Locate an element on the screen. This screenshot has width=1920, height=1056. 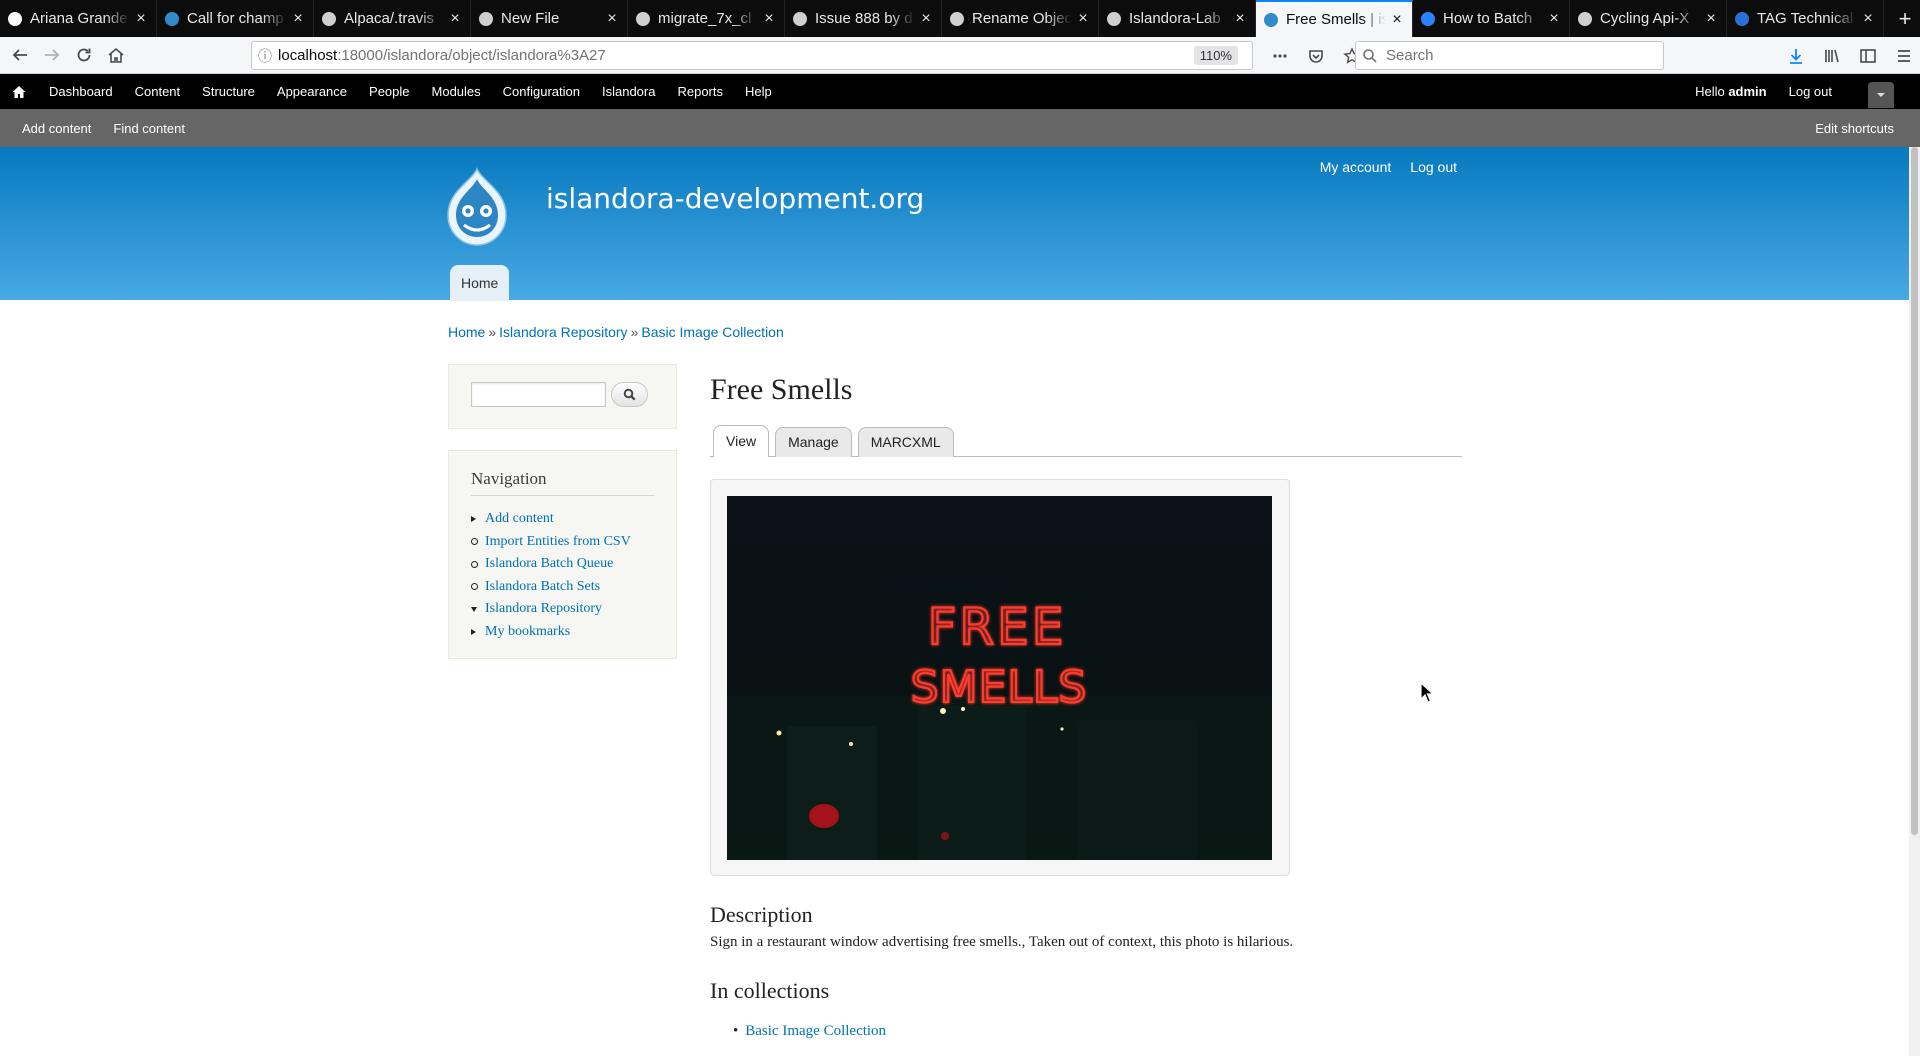
navigation-link: Islandora Batch Queue is located at coordinates (549, 564).